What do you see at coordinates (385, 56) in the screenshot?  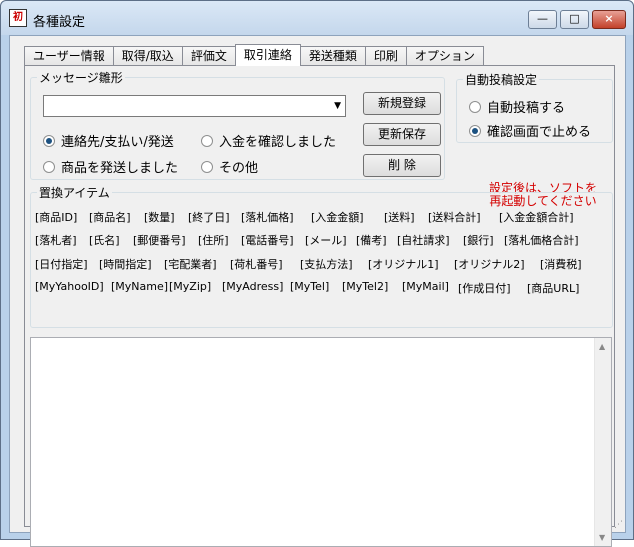 I see `tab-print: 印刷` at bounding box center [385, 56].